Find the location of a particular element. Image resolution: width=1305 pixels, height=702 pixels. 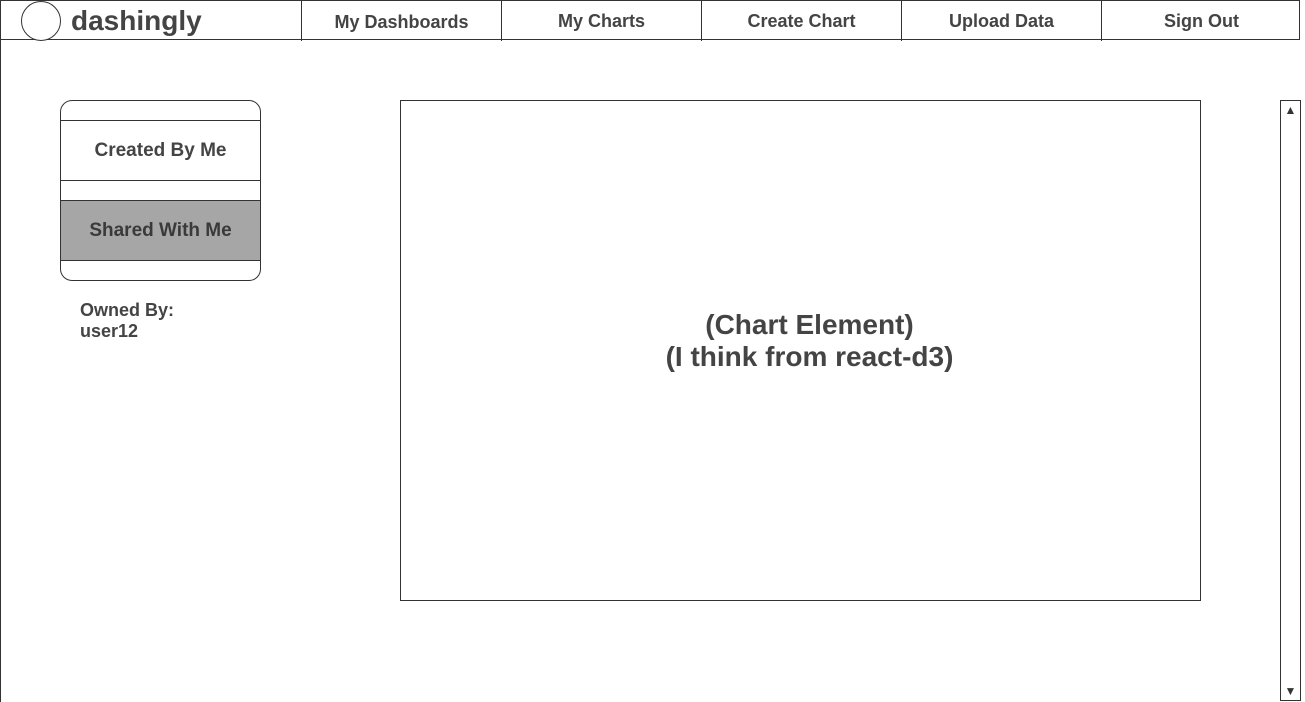

created-by-me-button: Created By Me is located at coordinates (160, 150).